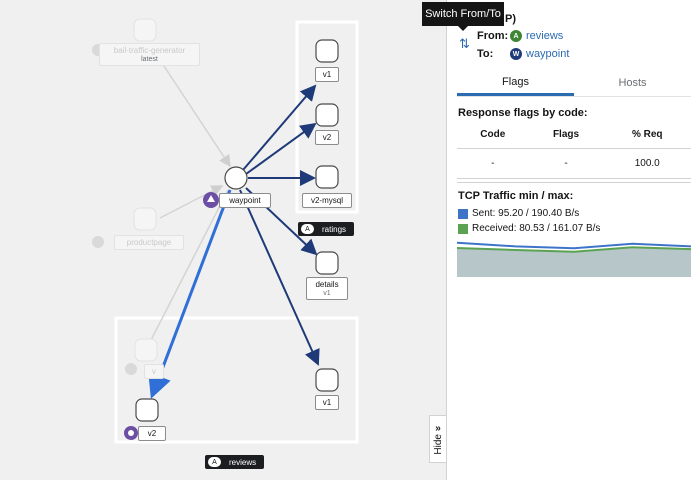 The image size is (700, 480). Describe the element at coordinates (516, 54) in the screenshot. I see `workload-icon: W` at that location.